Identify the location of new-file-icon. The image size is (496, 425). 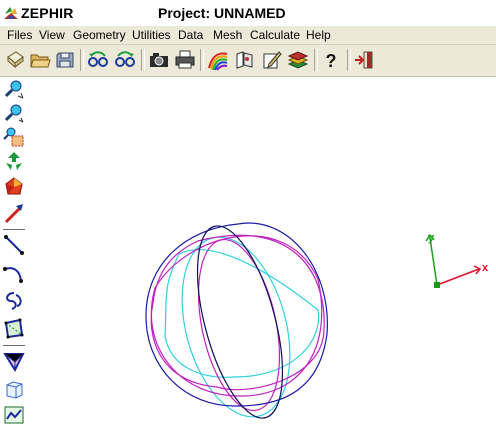
(15, 60).